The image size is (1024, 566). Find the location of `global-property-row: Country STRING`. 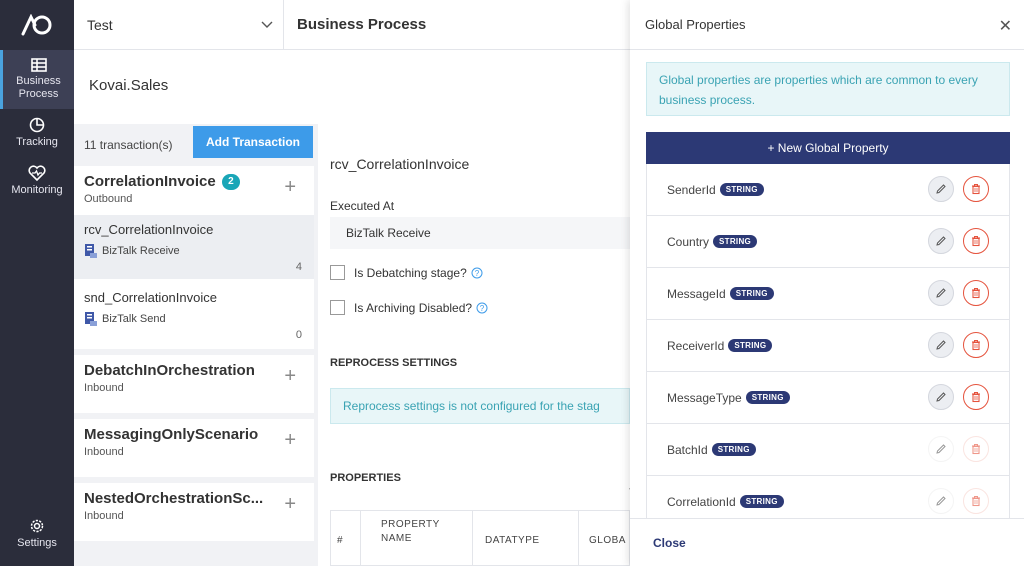

global-property-row: Country STRING is located at coordinates (828, 242).